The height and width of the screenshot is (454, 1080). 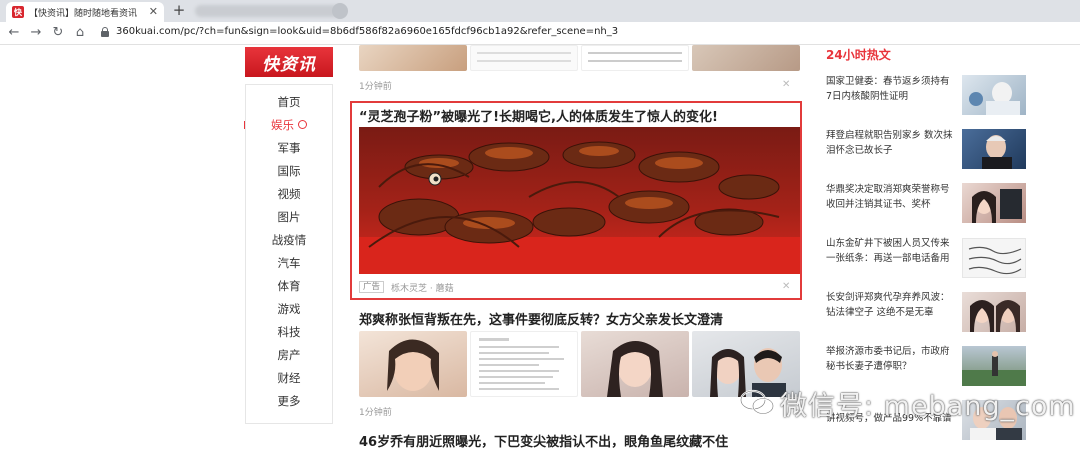 What do you see at coordinates (58, 33) in the screenshot?
I see `reload-icon: ↻` at bounding box center [58, 33].